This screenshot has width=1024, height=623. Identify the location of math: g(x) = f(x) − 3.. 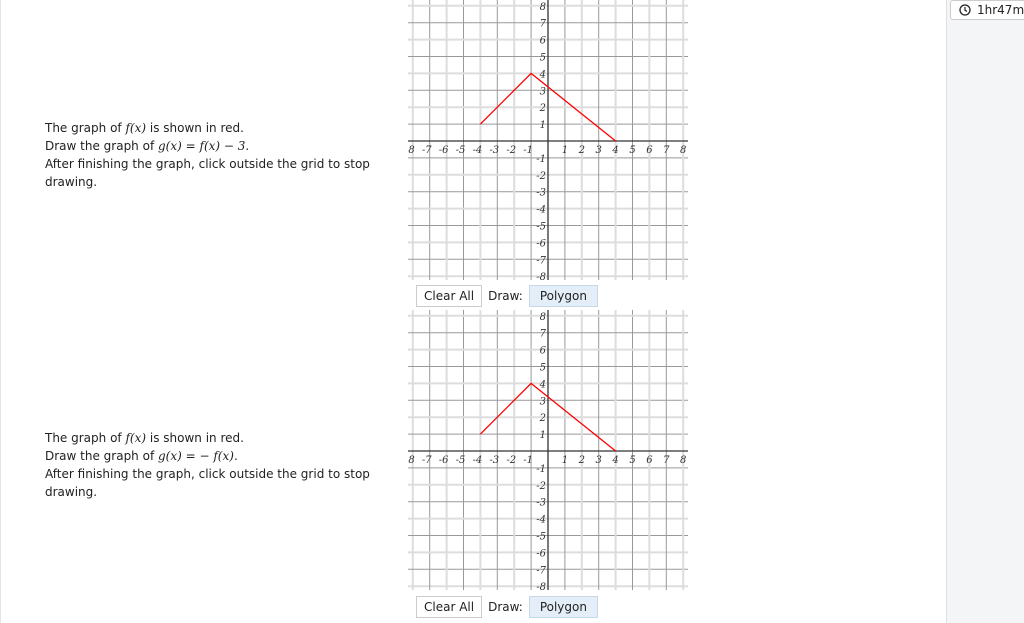
(204, 146).